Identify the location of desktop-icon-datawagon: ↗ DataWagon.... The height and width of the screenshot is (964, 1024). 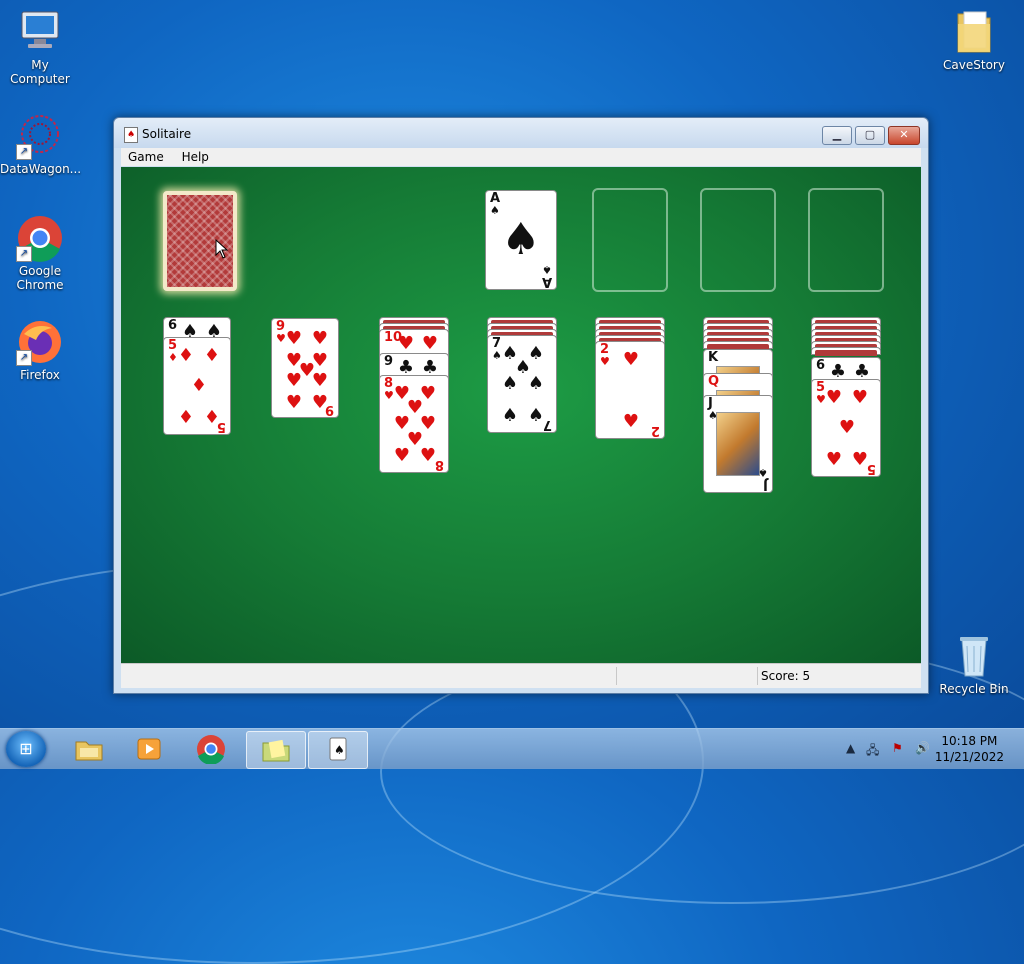
(41, 144).